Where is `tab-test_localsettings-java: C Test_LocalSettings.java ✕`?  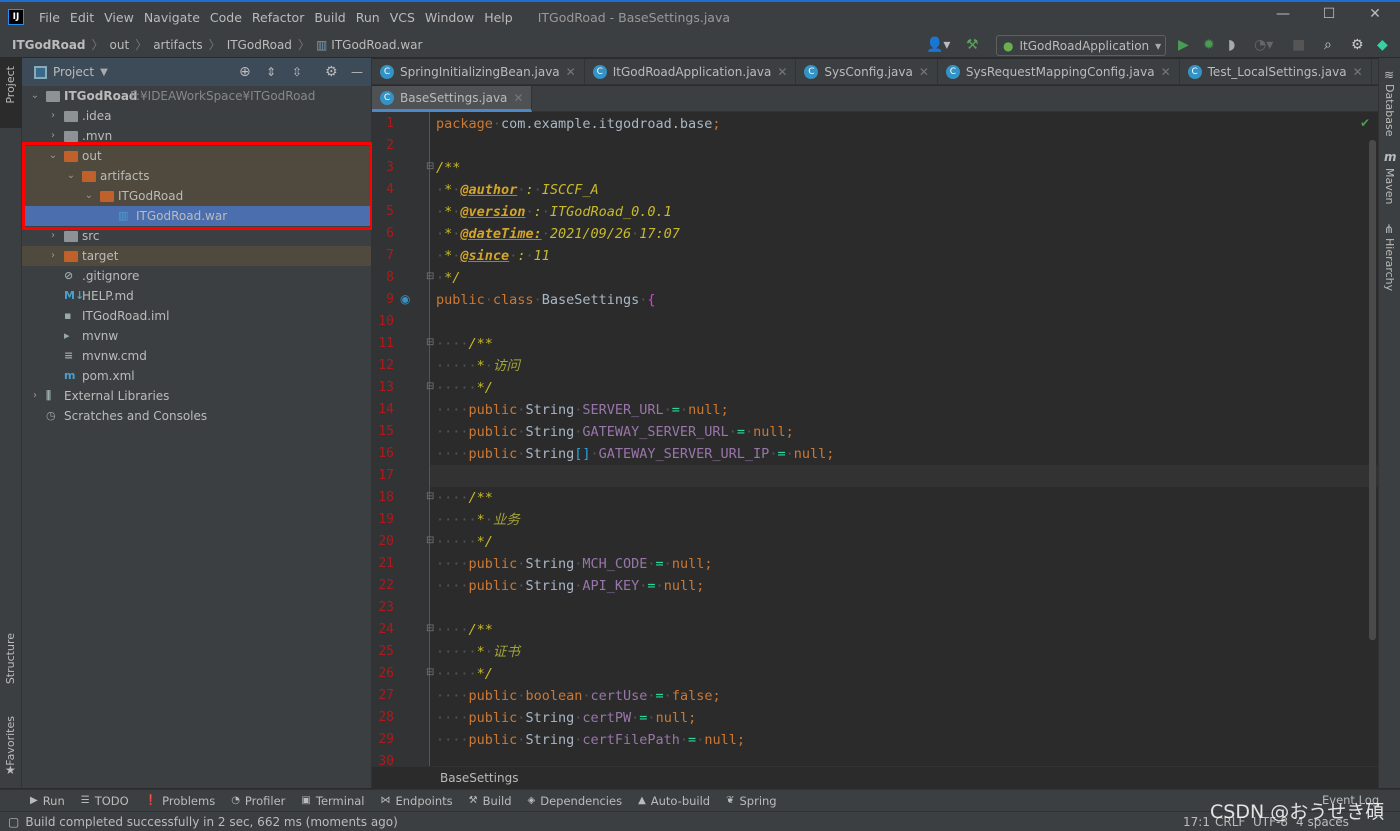
tab-test_localsettings-java: C Test_LocalSettings.java ✕ is located at coordinates (1276, 72).